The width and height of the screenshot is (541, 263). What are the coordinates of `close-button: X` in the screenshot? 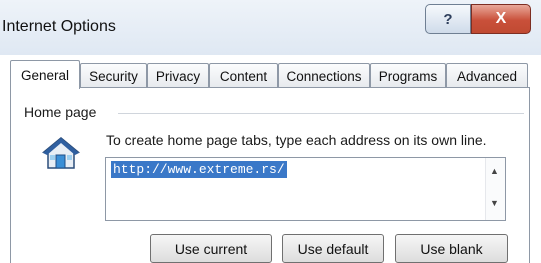 It's located at (501, 19).